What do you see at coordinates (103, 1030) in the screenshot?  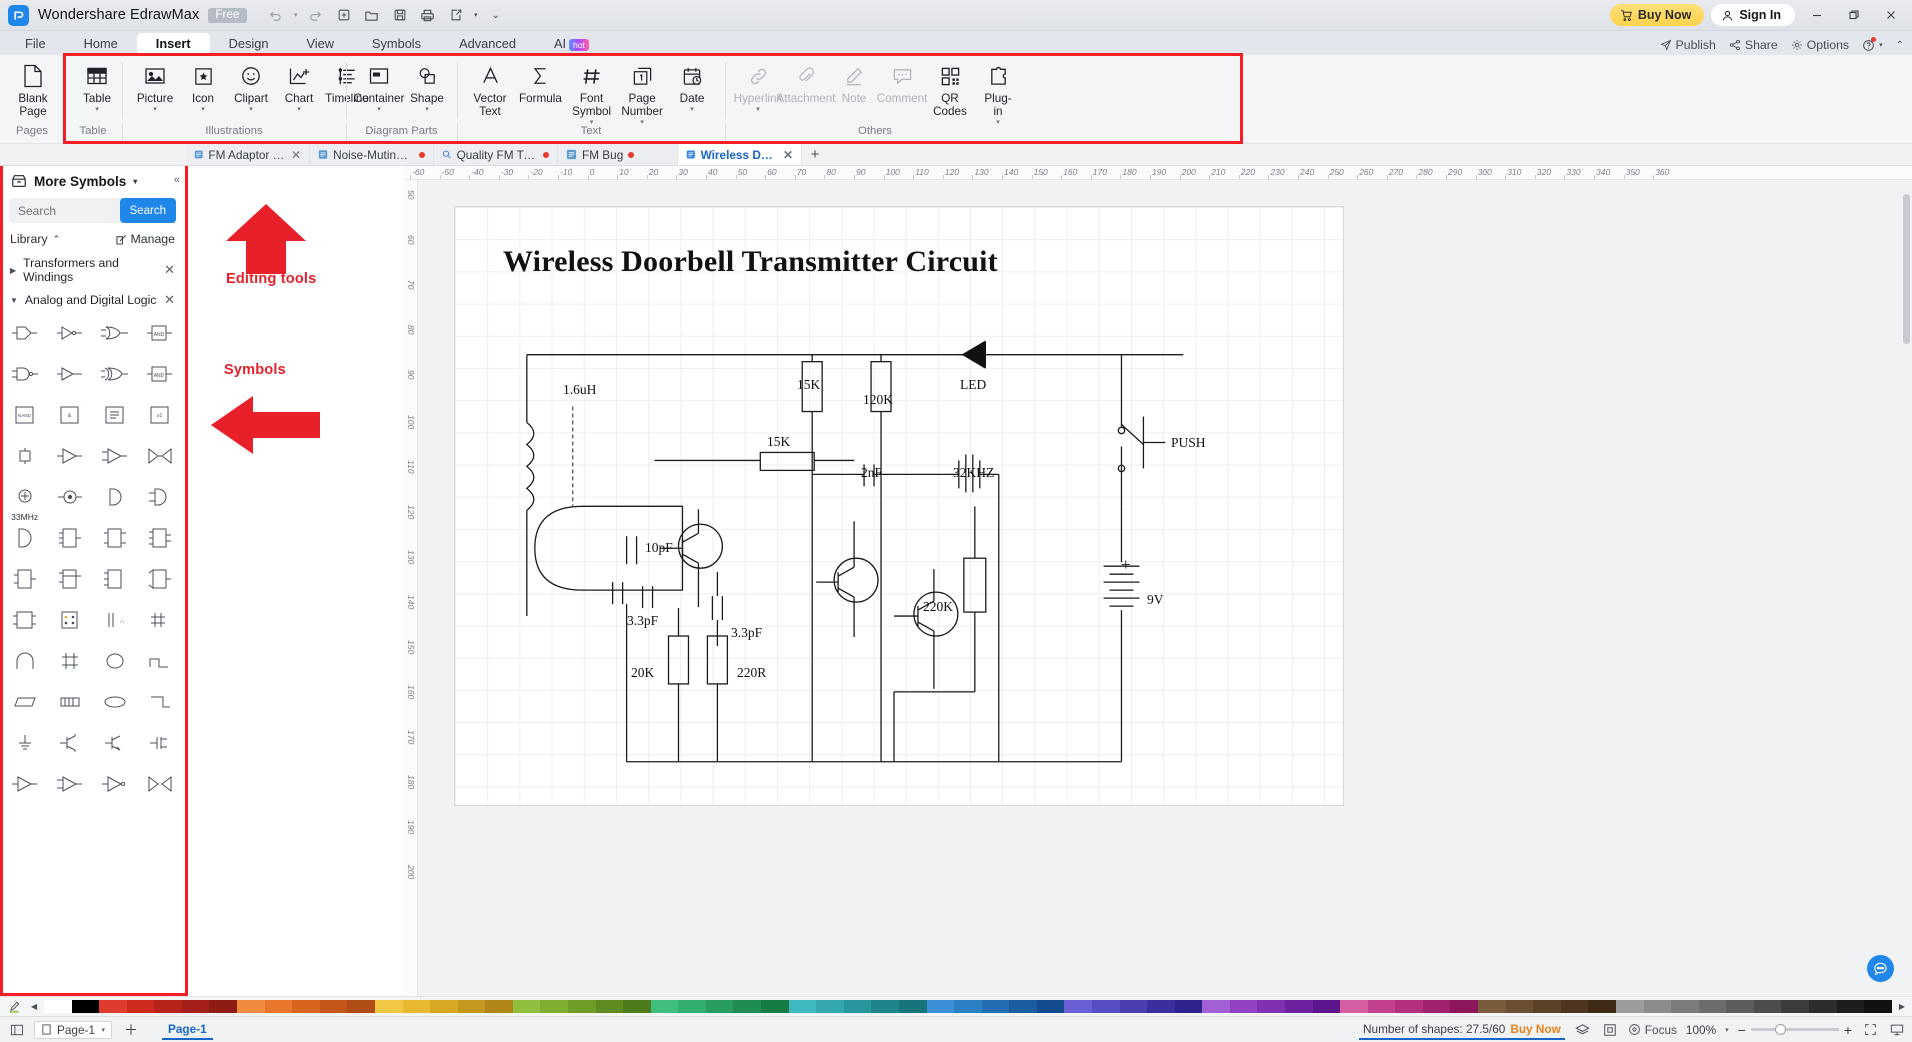 I see `page-selector-caret-icon: ▾` at bounding box center [103, 1030].